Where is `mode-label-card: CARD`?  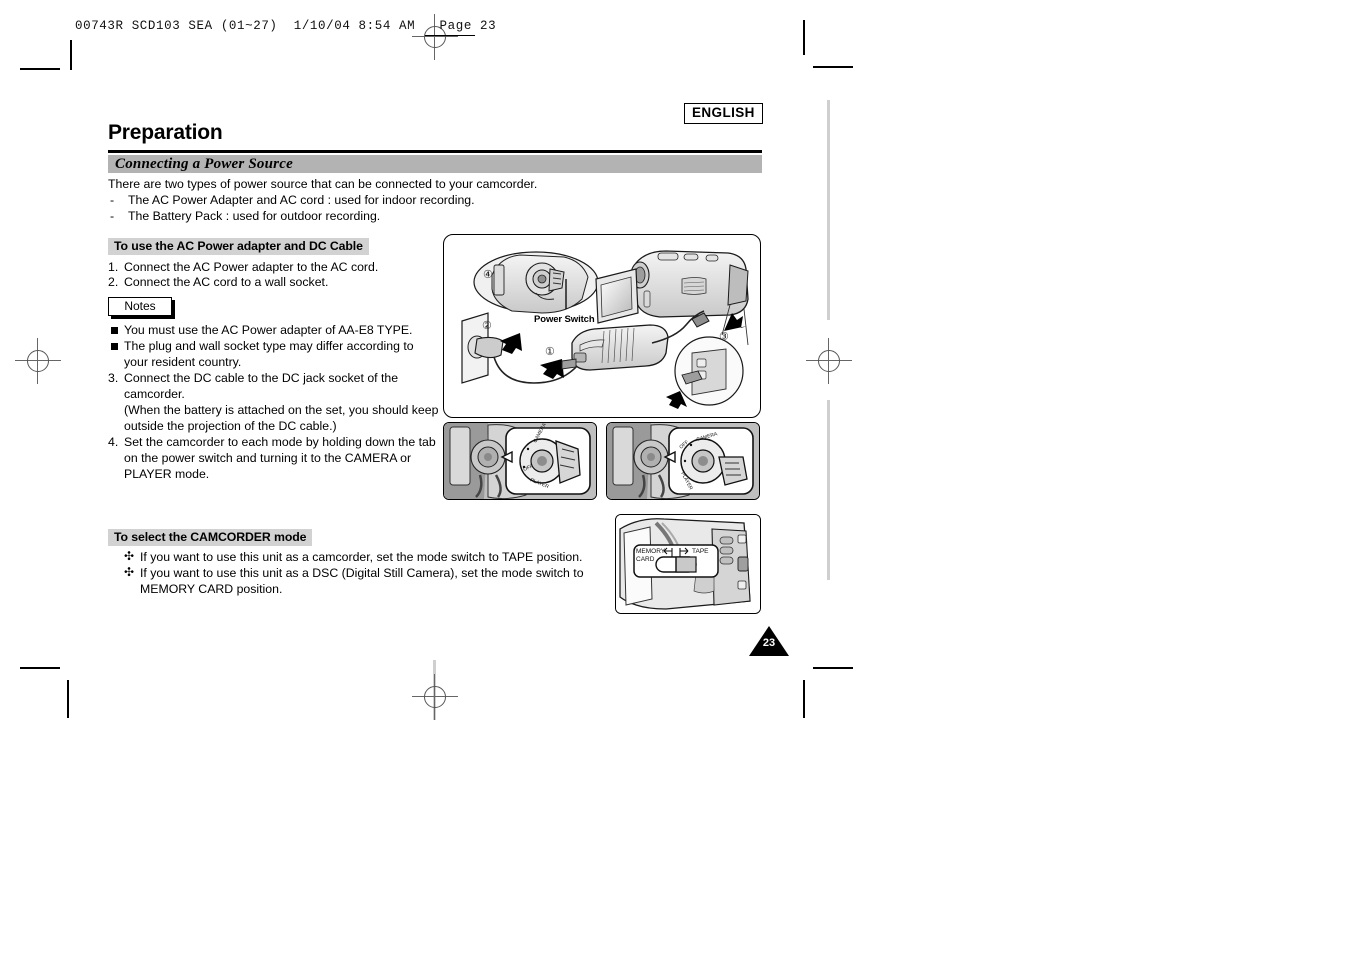 mode-label-card: CARD is located at coordinates (645, 559).